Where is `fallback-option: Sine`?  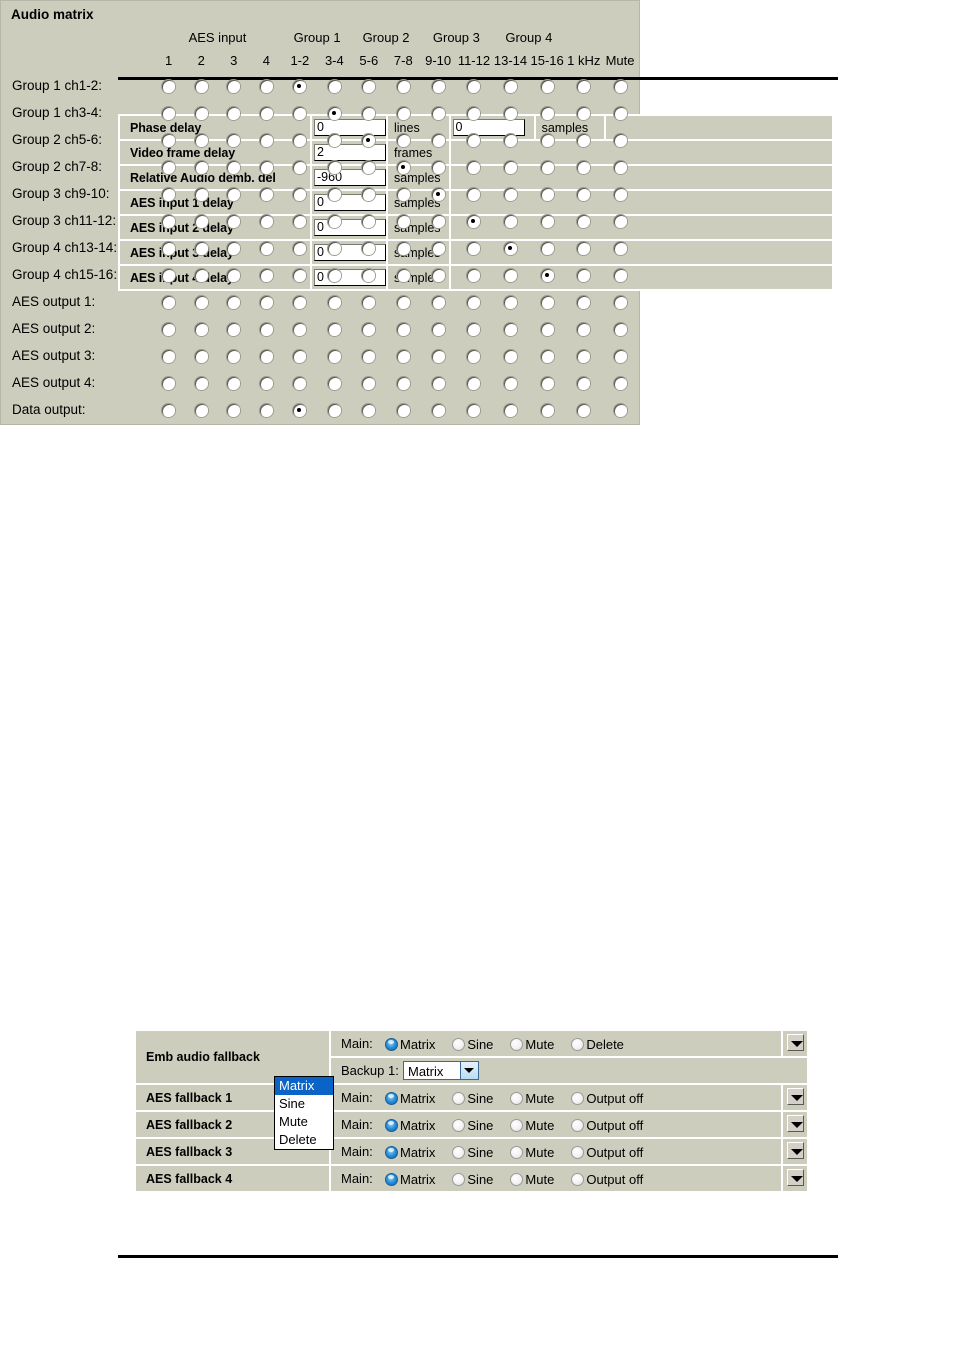 fallback-option: Sine is located at coordinates (472, 1098).